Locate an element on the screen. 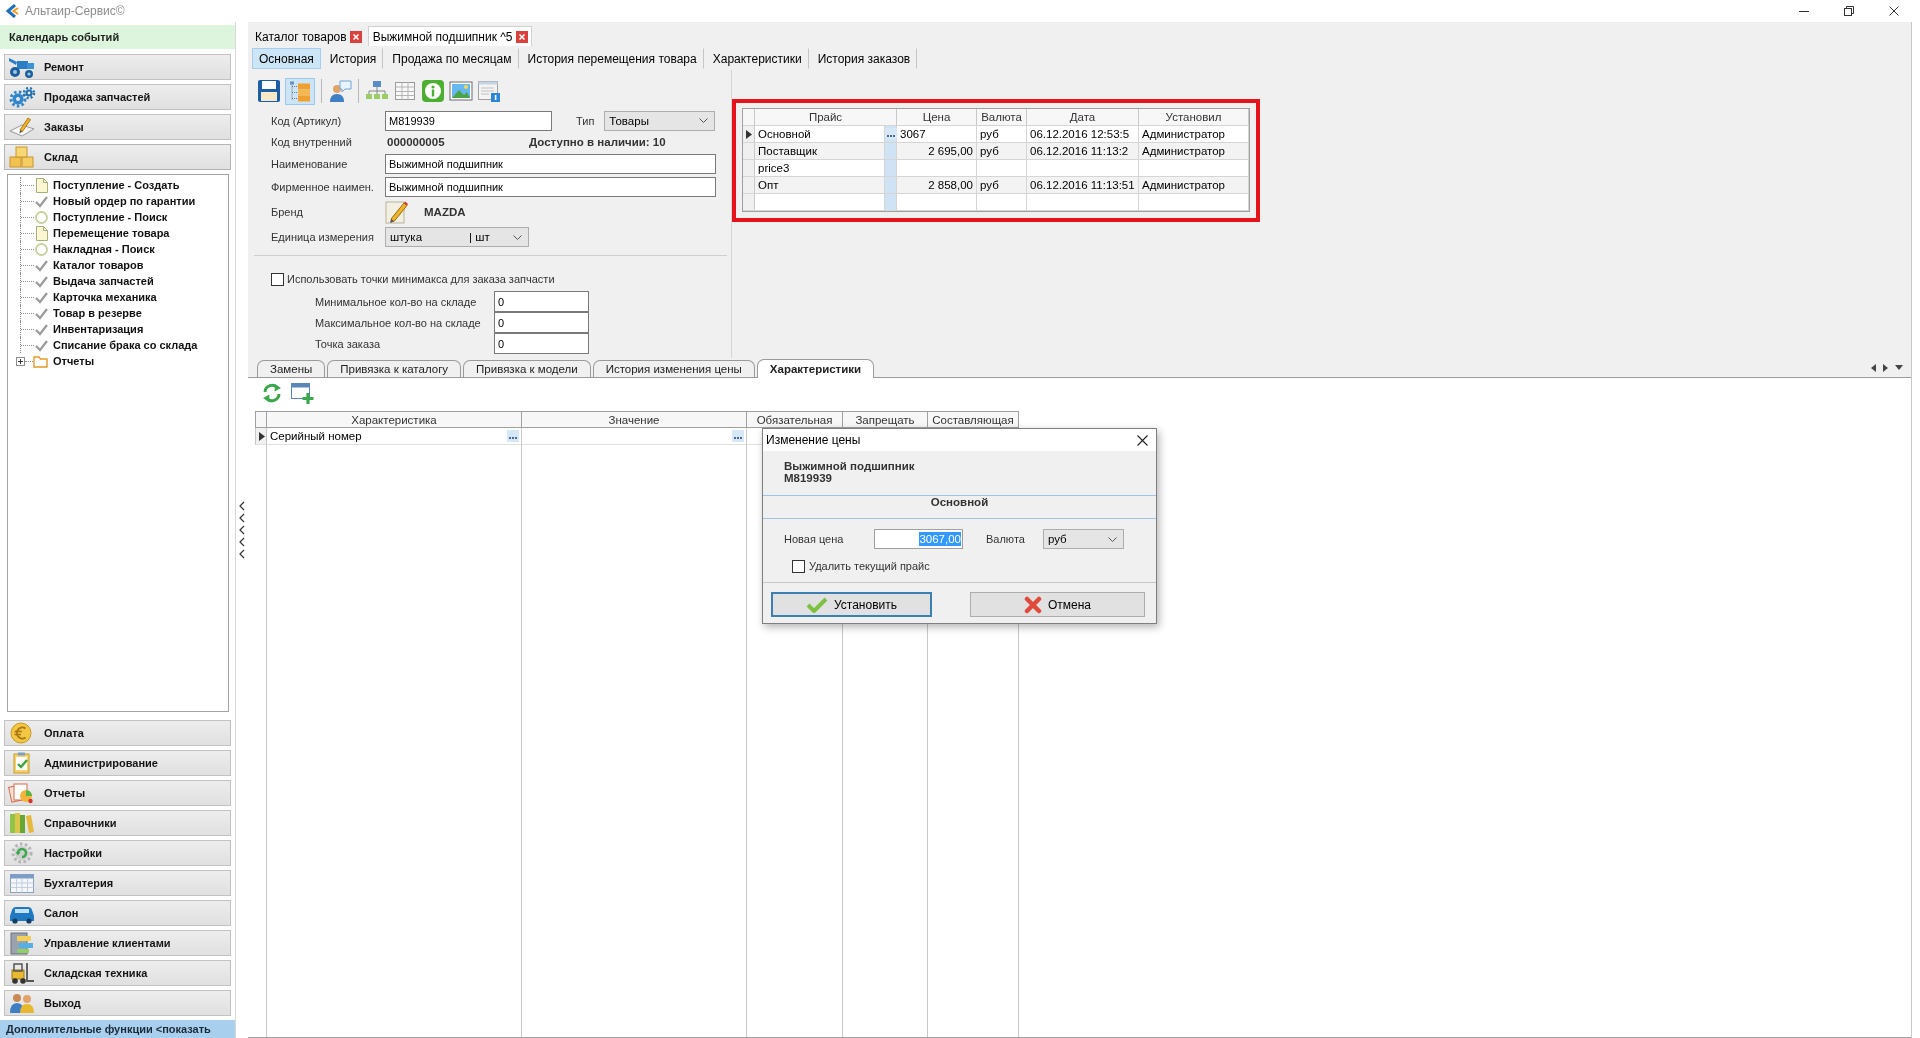  tree-item: Поступление - Создать is located at coordinates (116, 185).